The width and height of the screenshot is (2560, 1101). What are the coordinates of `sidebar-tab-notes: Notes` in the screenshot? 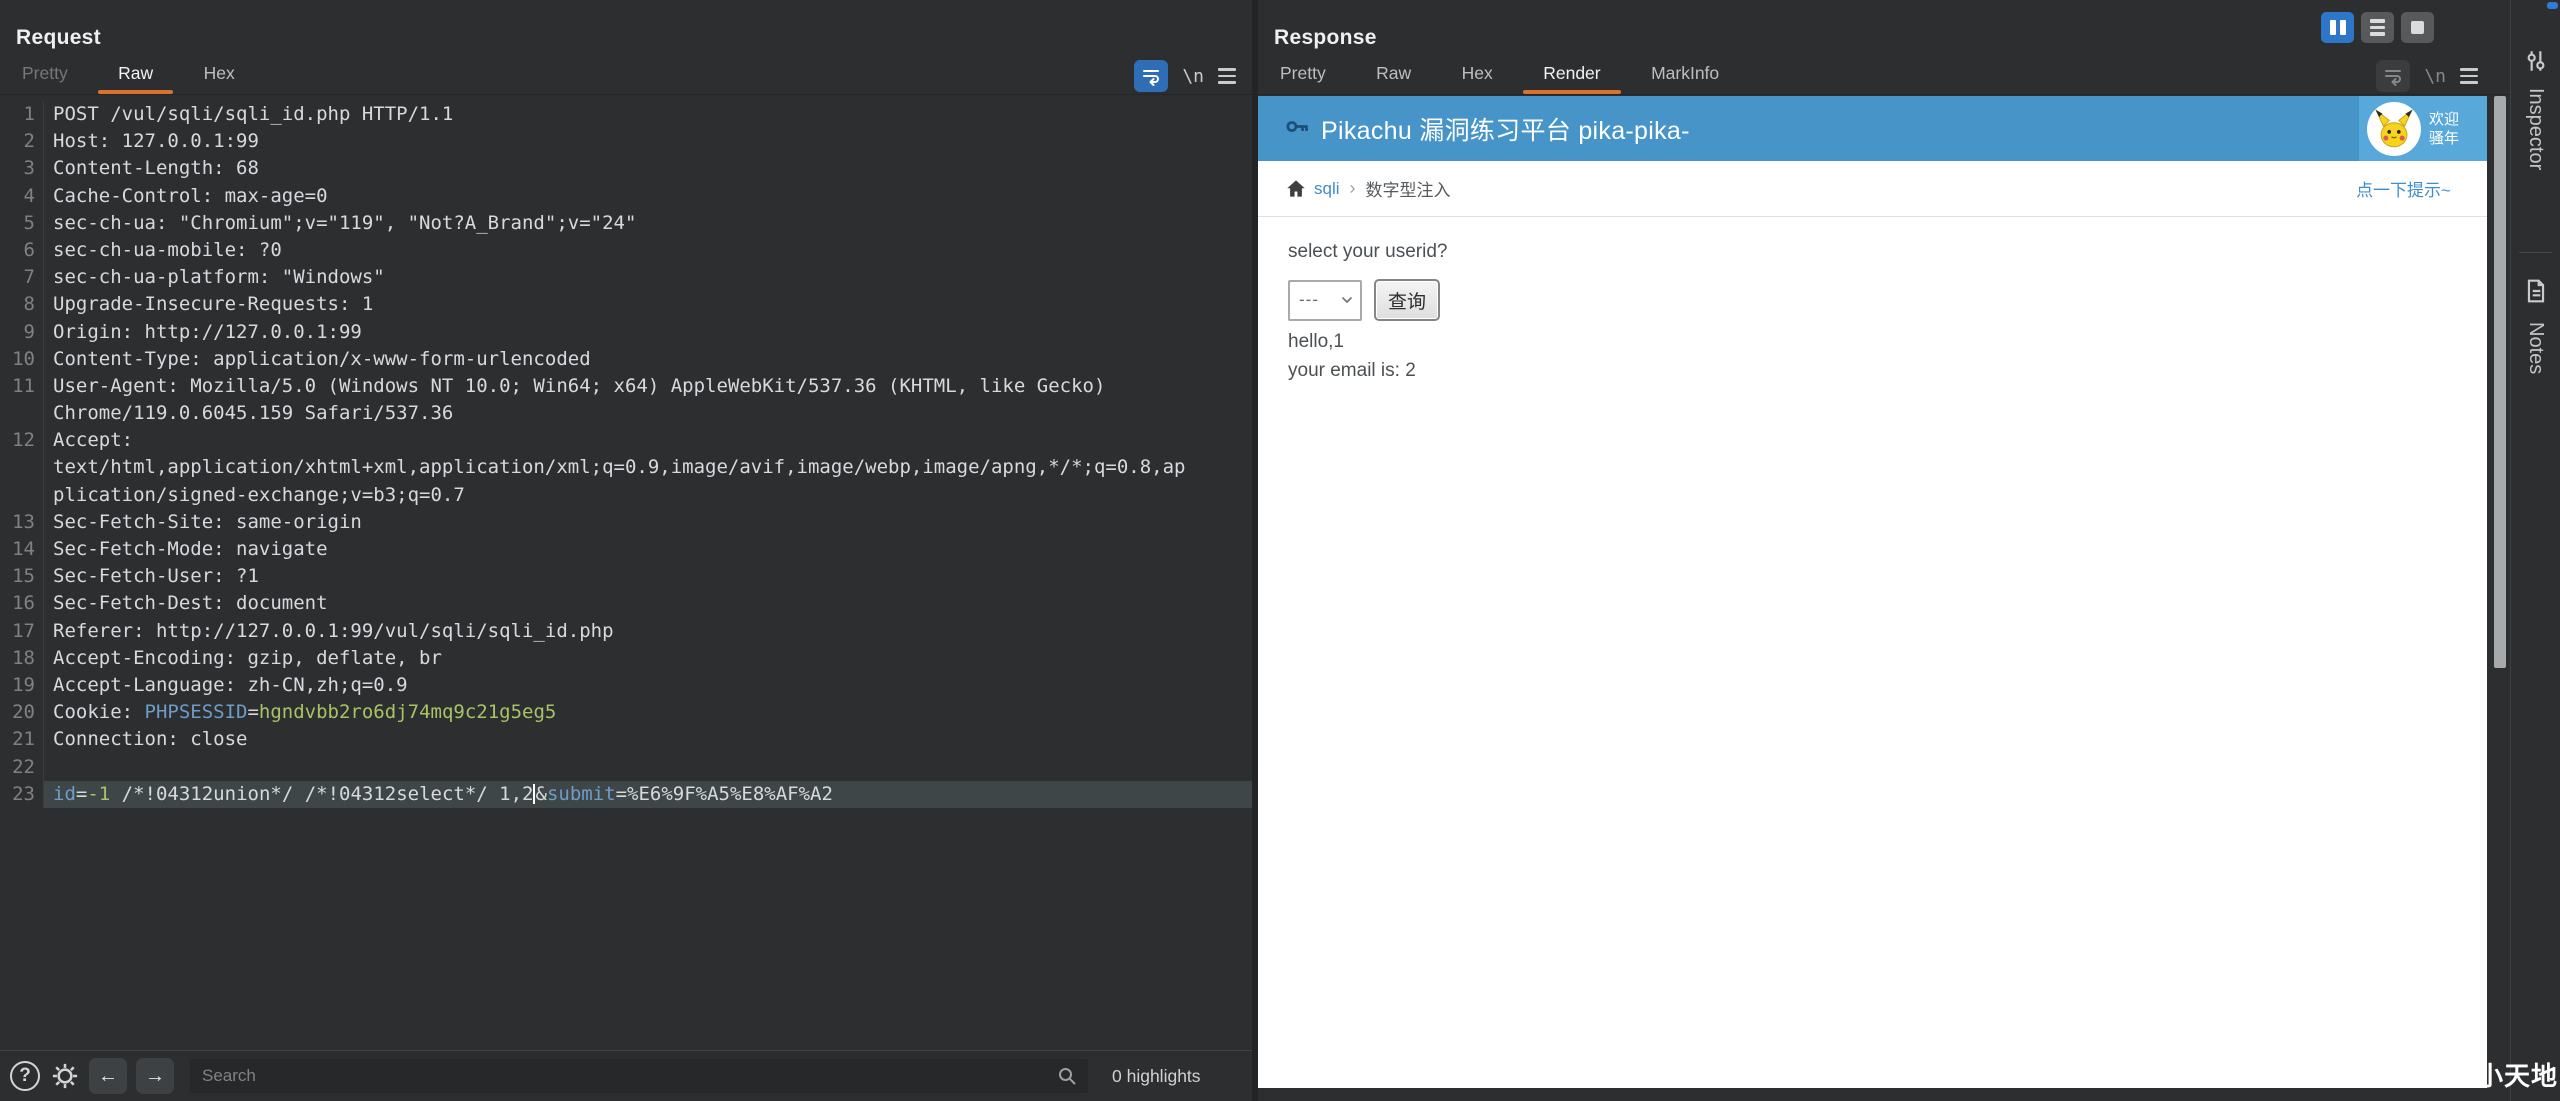 It's located at (2536, 432).